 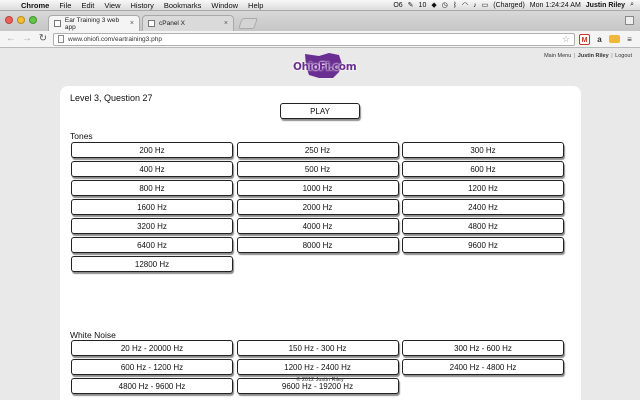 I want to click on calendar-date-label: 10, so click(x=423, y=5).